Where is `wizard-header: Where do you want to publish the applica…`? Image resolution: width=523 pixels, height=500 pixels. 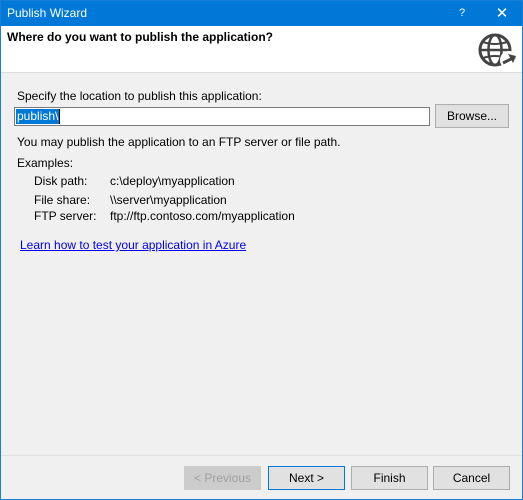 wizard-header: Where do you want to publish the applica… is located at coordinates (261, 49).